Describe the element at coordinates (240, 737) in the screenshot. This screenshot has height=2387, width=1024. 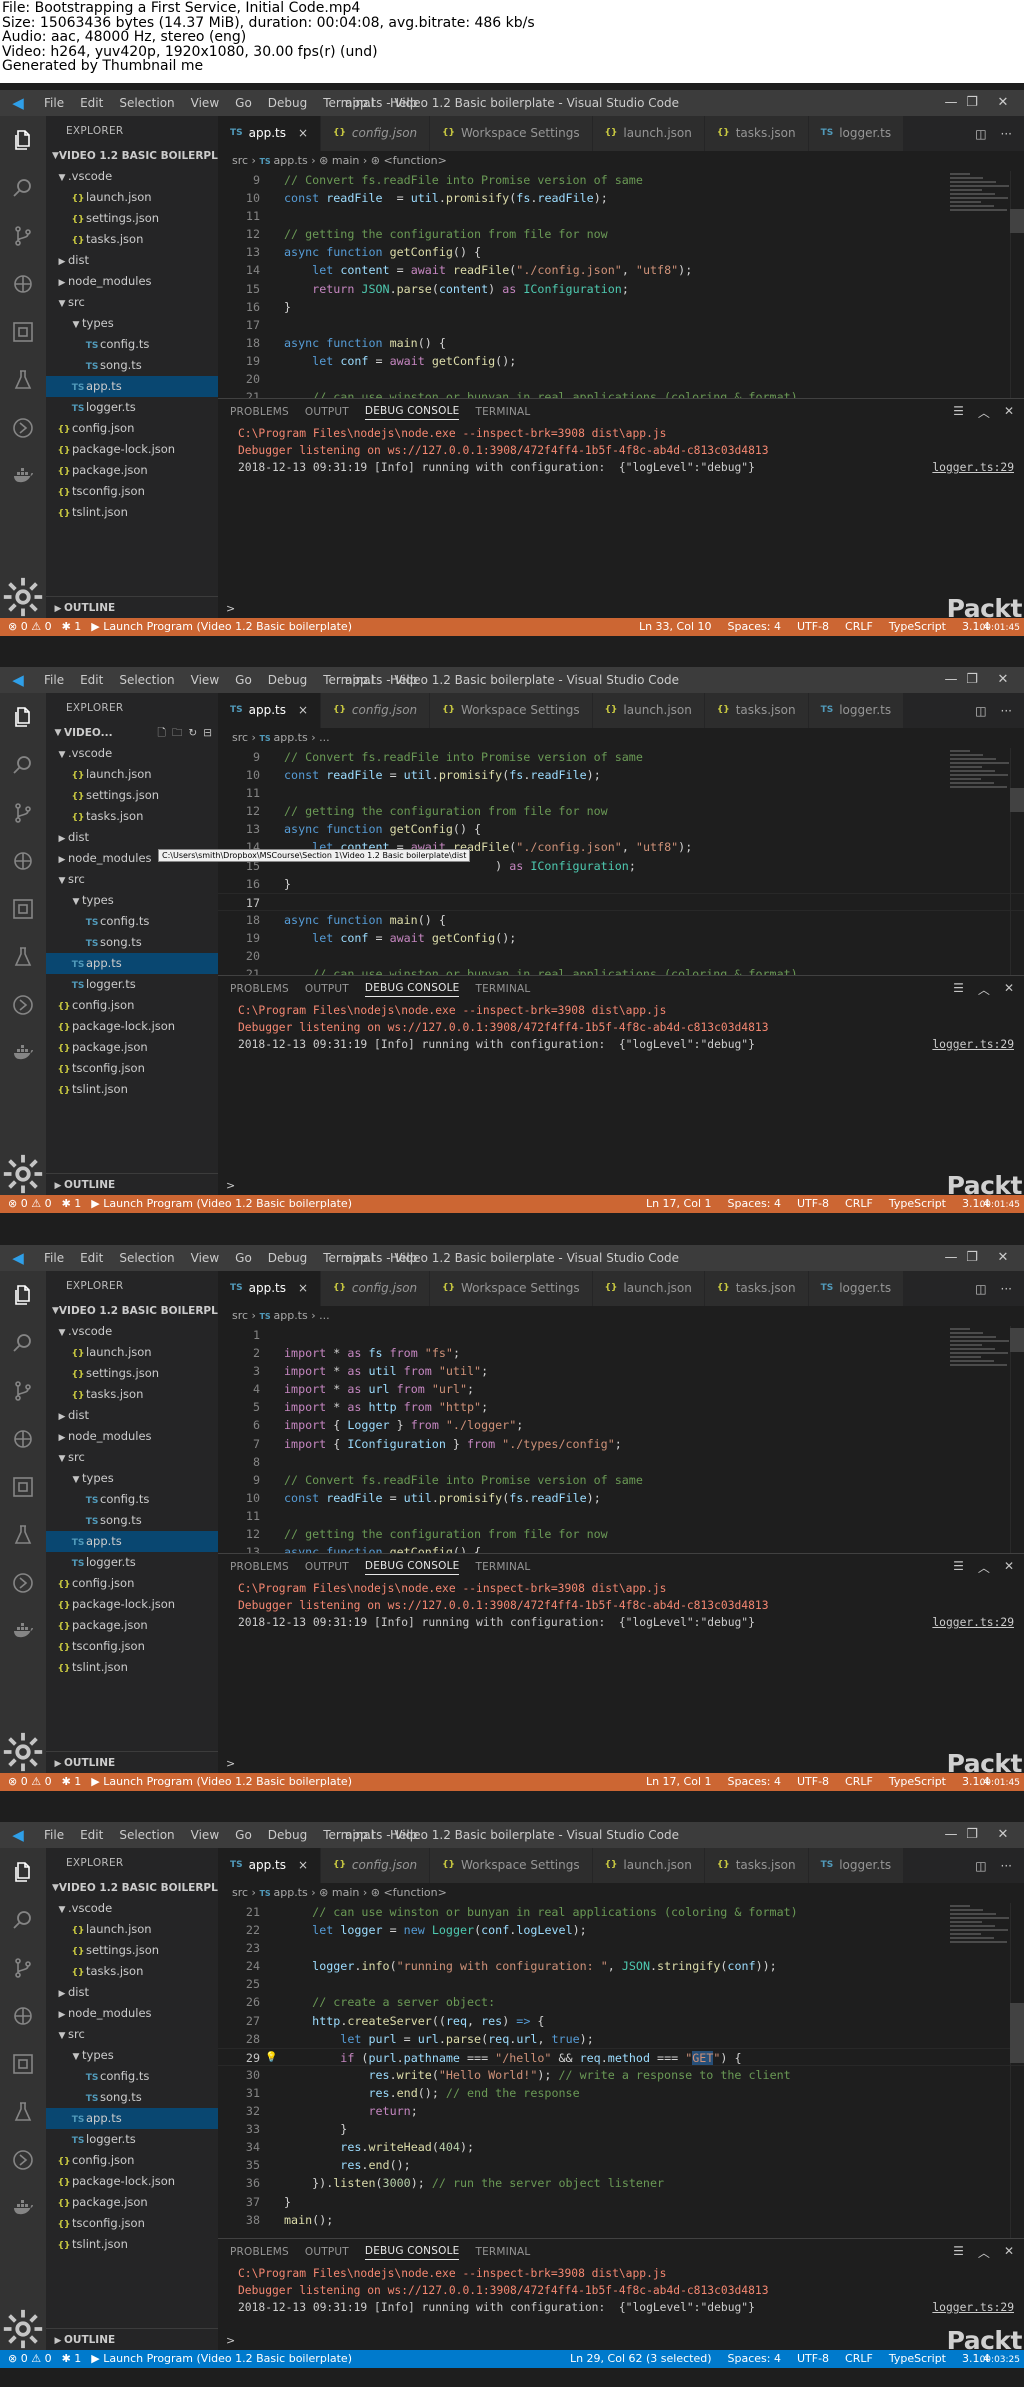
I see `breadcrumb-src: src` at that location.